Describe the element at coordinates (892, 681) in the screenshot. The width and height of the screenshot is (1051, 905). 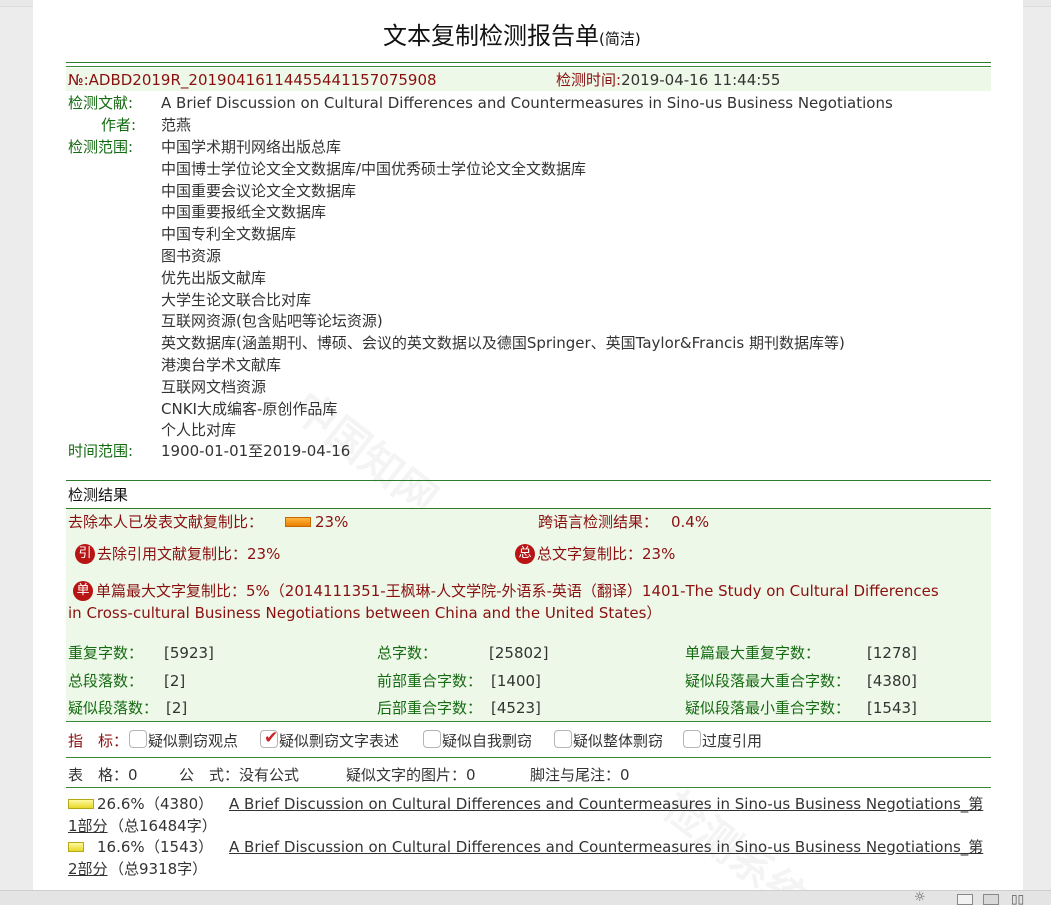
I see `susp-para-max-value: [4380]` at that location.